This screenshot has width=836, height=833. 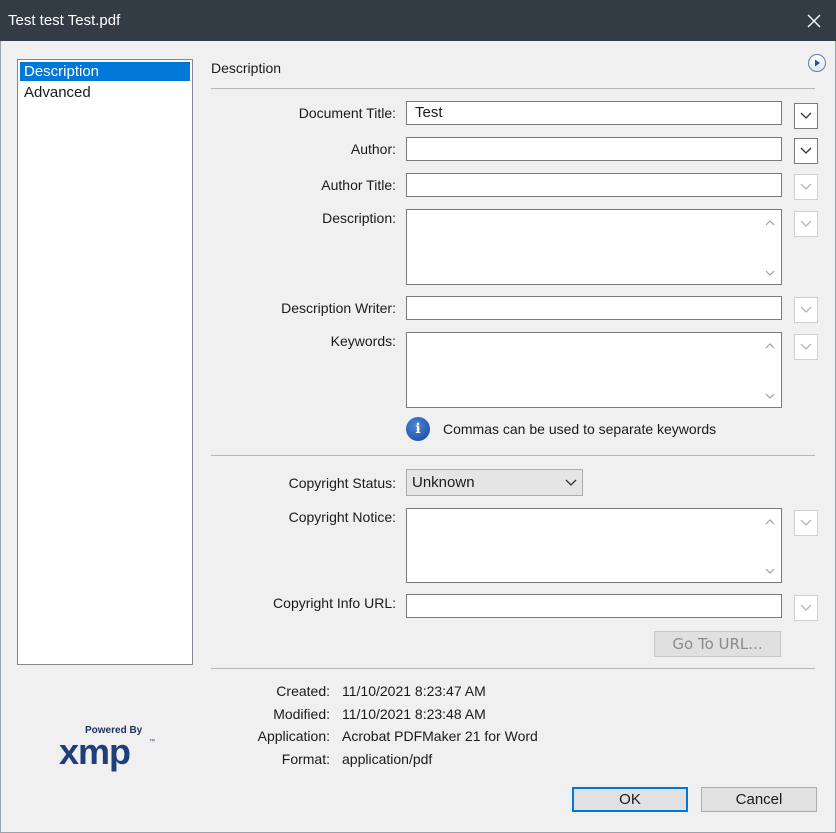 I want to click on copyright-status-label: Copyright Status:, so click(x=342, y=483).